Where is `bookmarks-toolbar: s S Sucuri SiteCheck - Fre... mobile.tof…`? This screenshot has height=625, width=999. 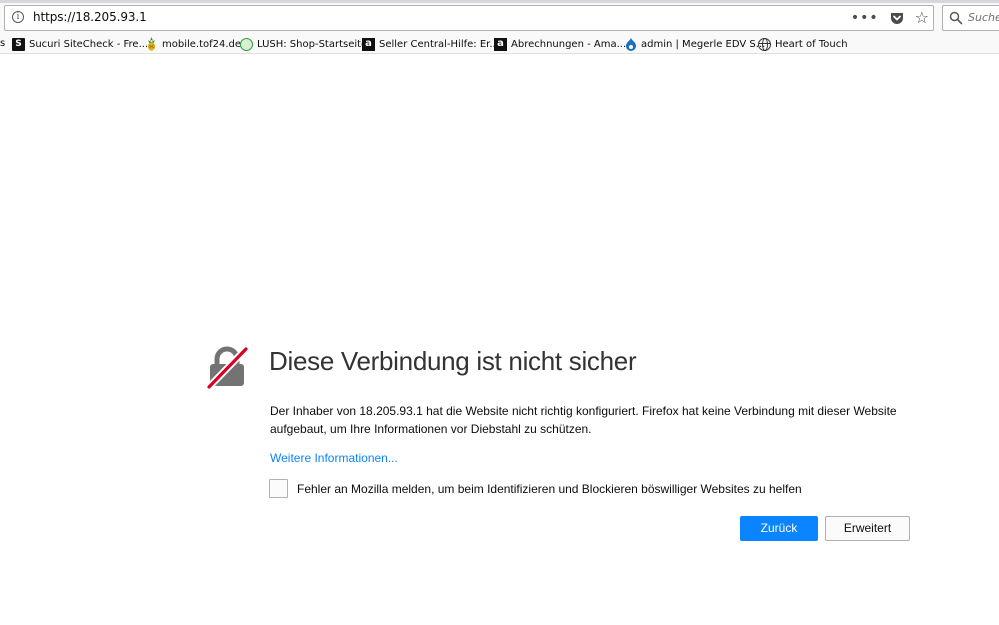
bookmarks-toolbar: s S Sucuri SiteCheck - Fre... mobile.tof… is located at coordinates (499, 44).